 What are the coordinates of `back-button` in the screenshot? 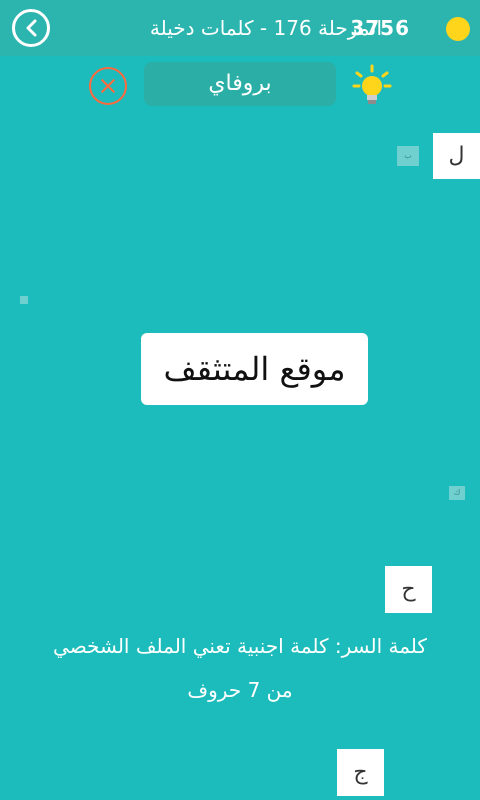 It's located at (31, 28).